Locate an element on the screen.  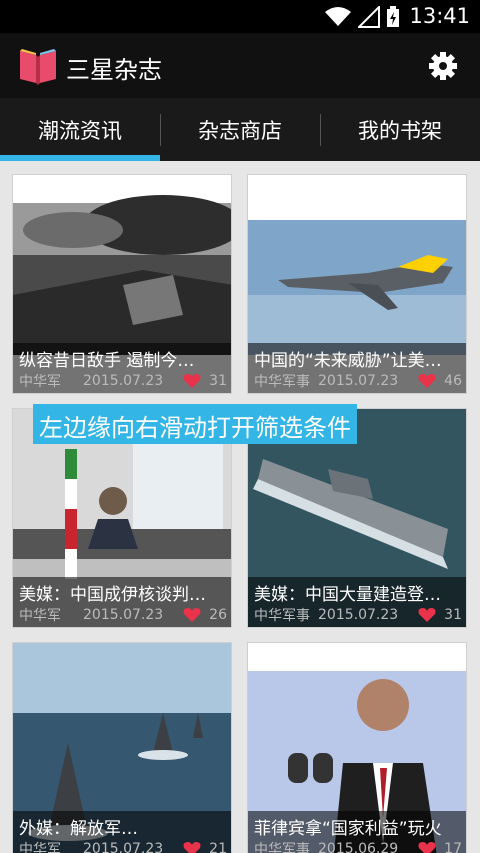
tab-label: 我的书架 is located at coordinates (400, 130).